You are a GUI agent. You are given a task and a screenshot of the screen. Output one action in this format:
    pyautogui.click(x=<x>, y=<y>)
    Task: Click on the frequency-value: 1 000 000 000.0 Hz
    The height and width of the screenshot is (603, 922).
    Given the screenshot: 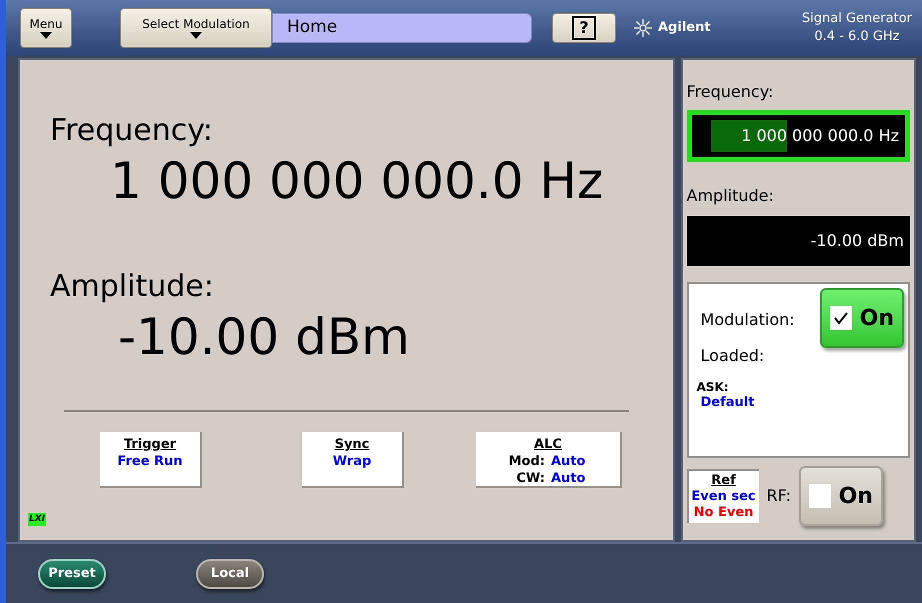 What is the action you would take?
    pyautogui.click(x=357, y=181)
    